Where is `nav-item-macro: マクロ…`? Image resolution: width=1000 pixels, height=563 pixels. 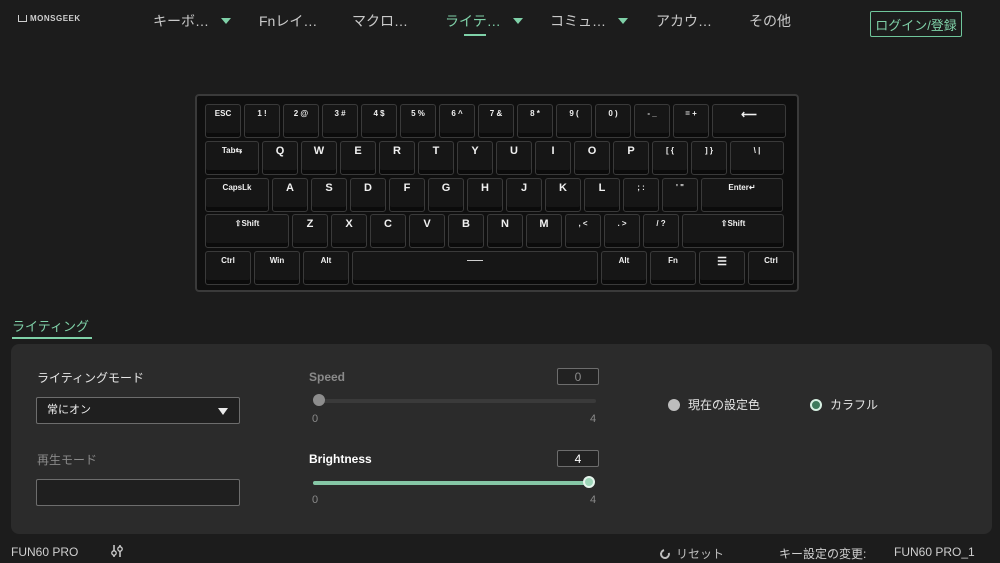 nav-item-macro: マクロ… is located at coordinates (380, 21).